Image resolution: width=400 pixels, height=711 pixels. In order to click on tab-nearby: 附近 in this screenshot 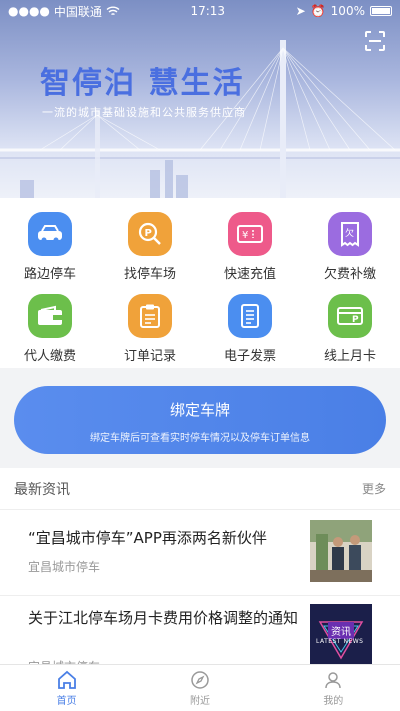, I will do `click(199, 688)`.